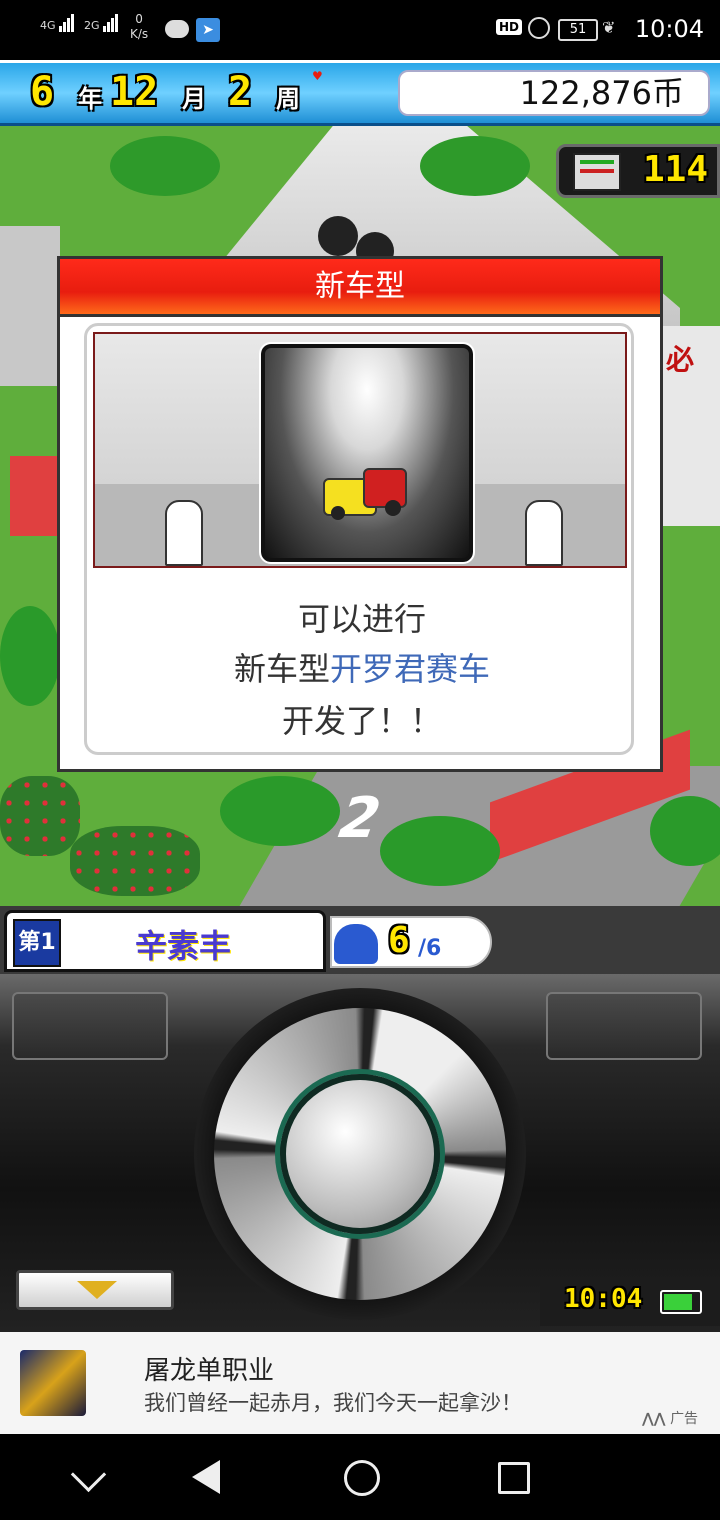  Describe the element at coordinates (88, 1474) in the screenshot. I see `back-down-icon` at that location.